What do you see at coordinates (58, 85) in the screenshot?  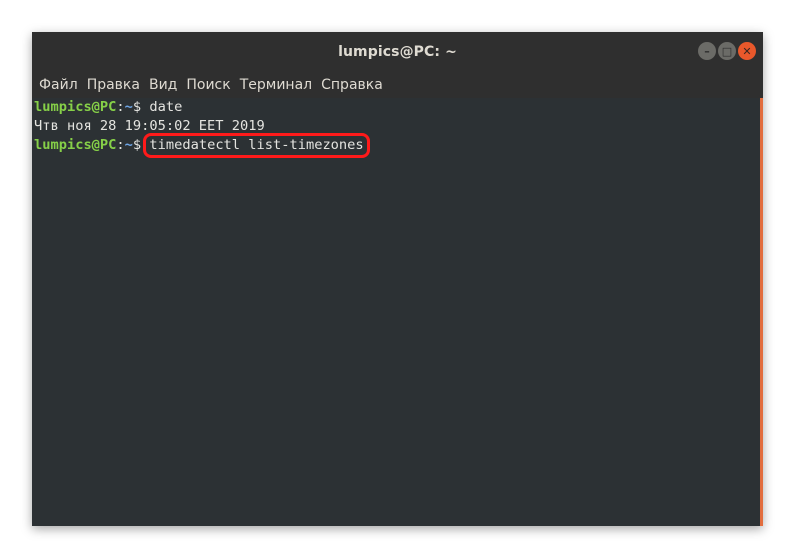 I see `menu-file: Файл` at bounding box center [58, 85].